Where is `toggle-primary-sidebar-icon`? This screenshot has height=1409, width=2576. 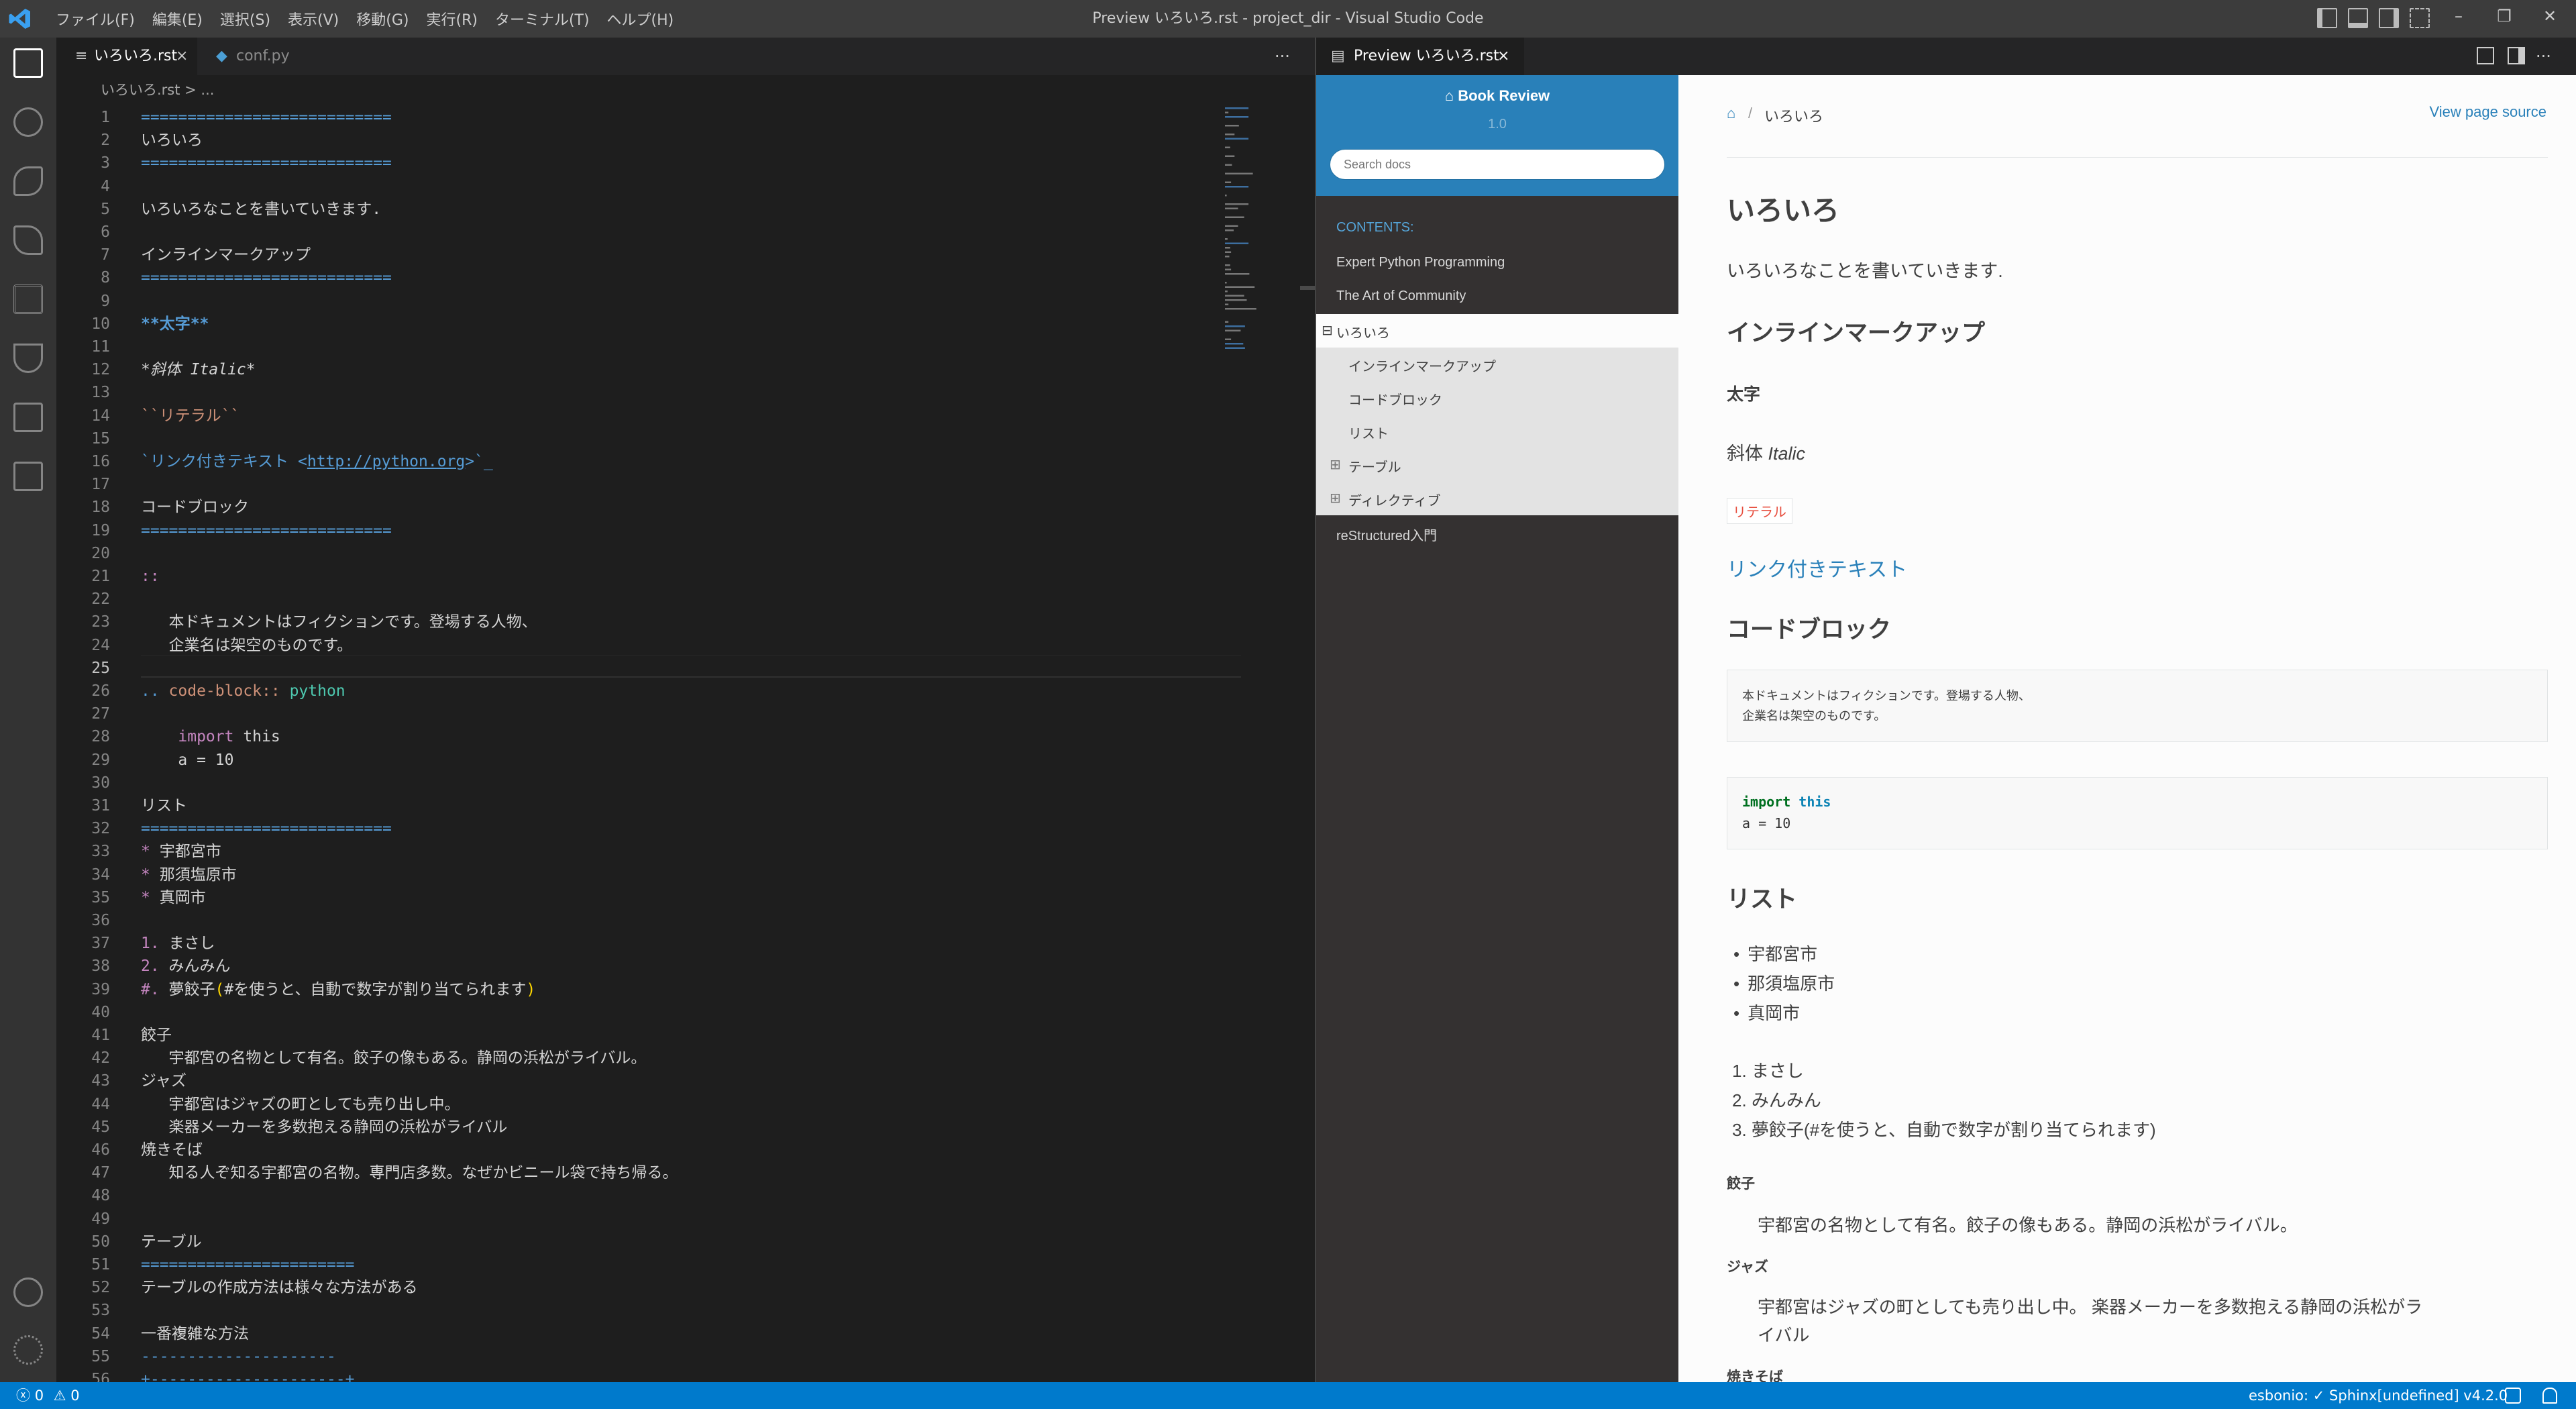 toggle-primary-sidebar-icon is located at coordinates (2327, 18).